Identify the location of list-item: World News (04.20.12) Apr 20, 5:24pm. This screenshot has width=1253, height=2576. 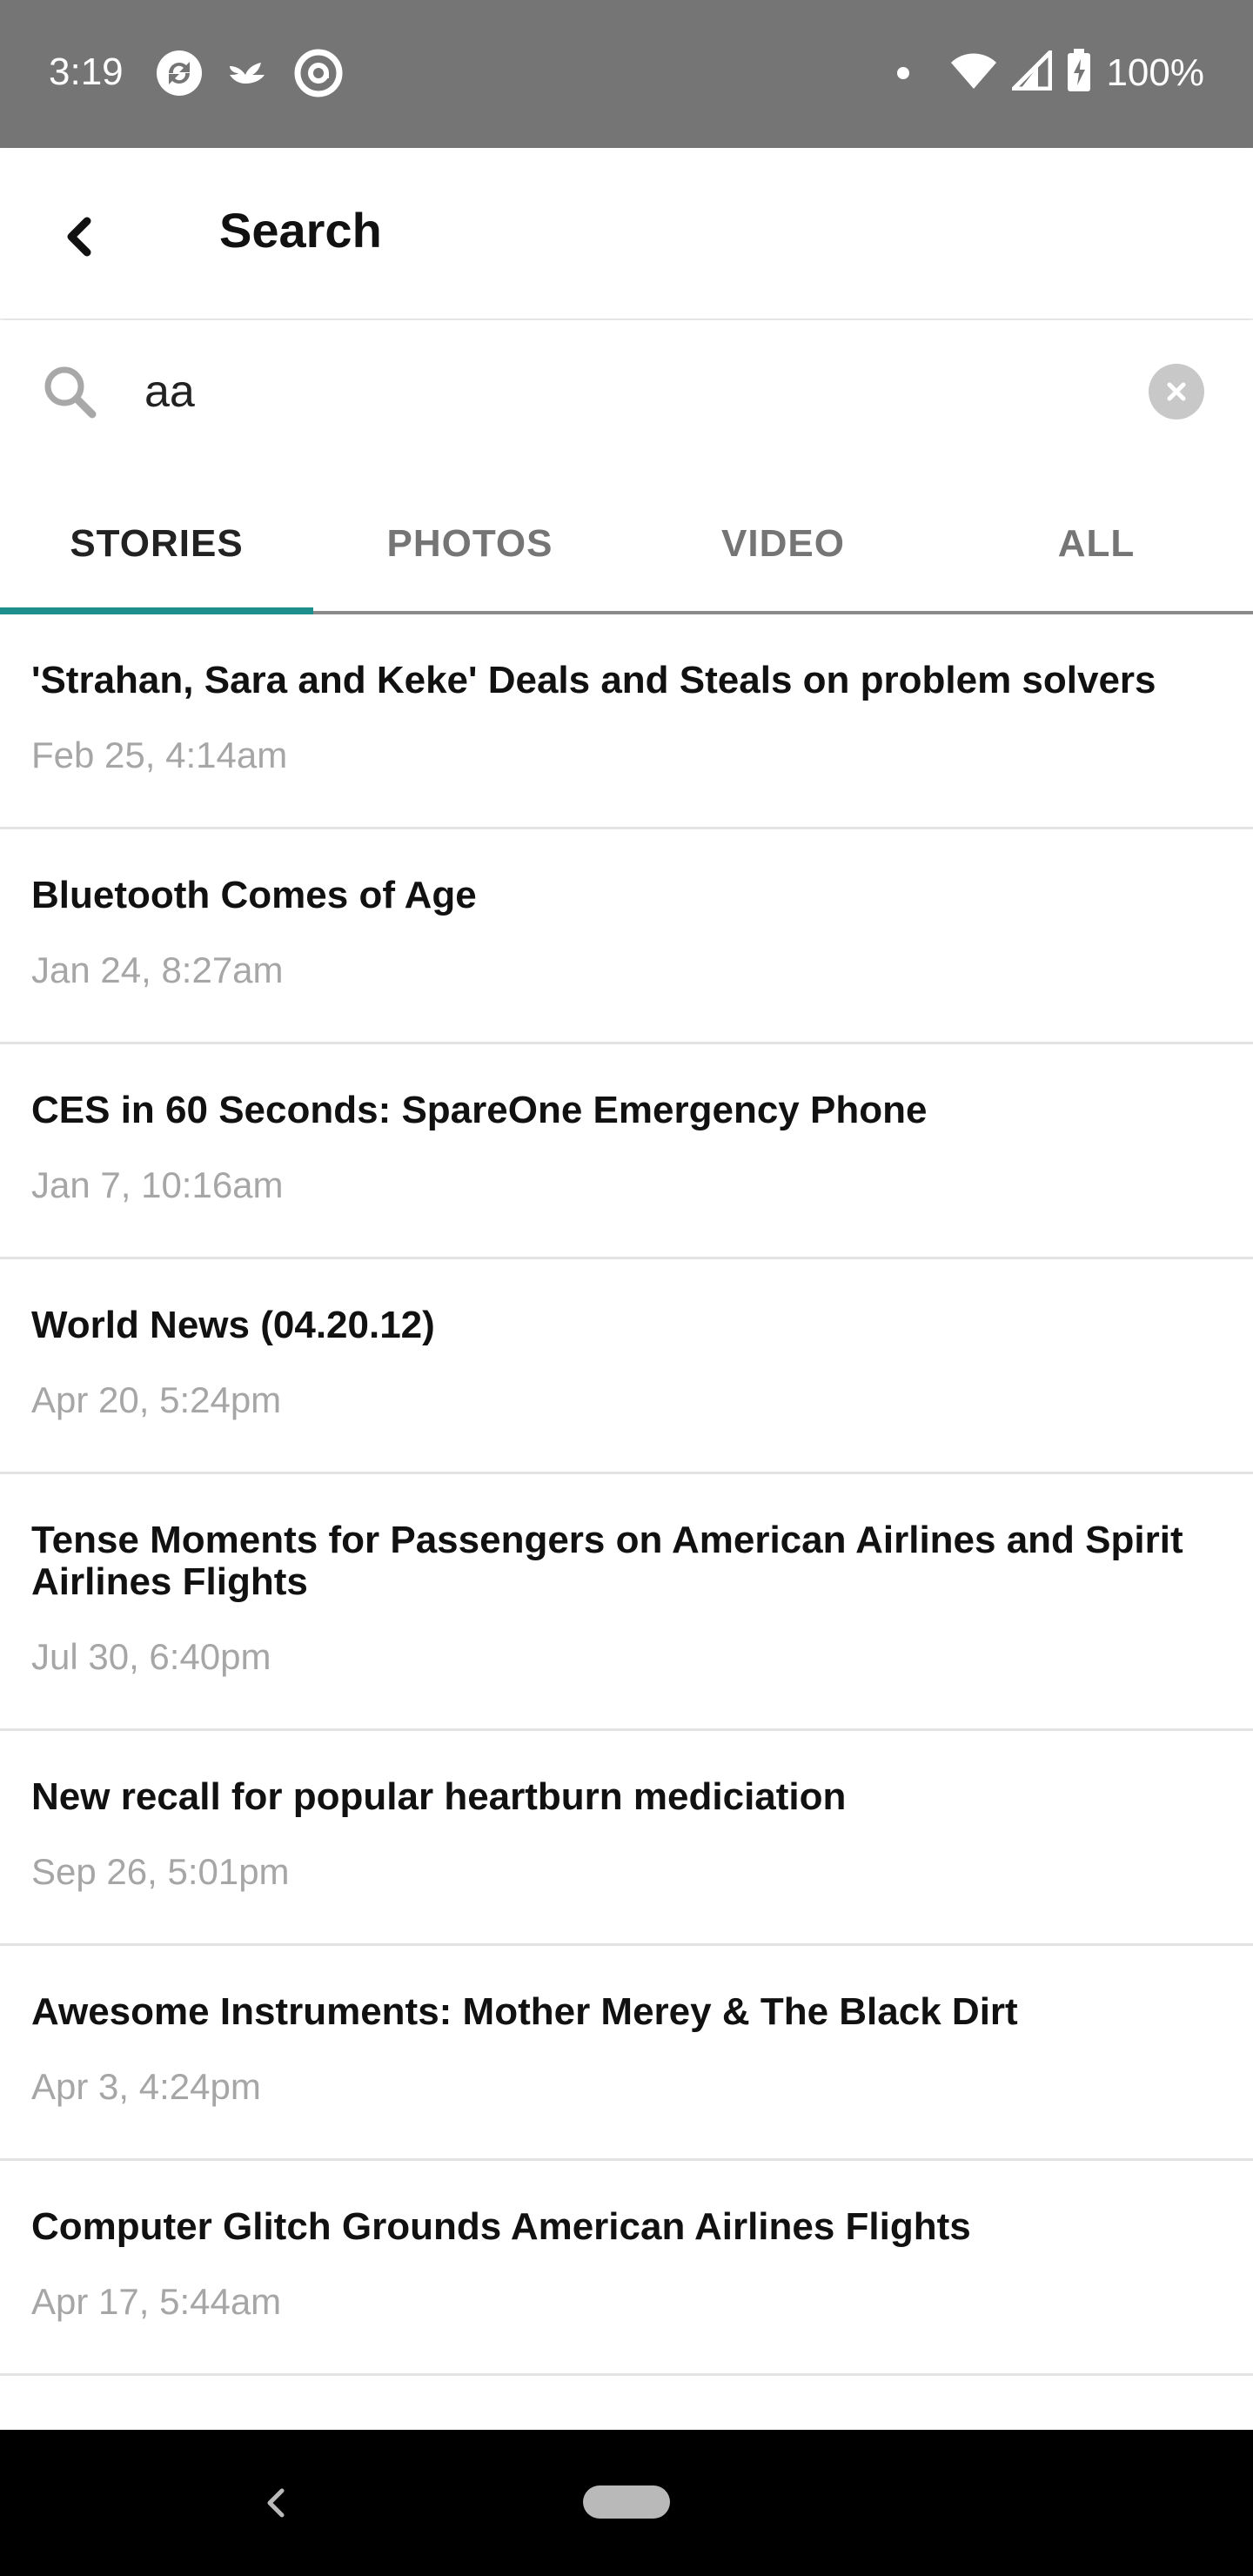
(626, 1367).